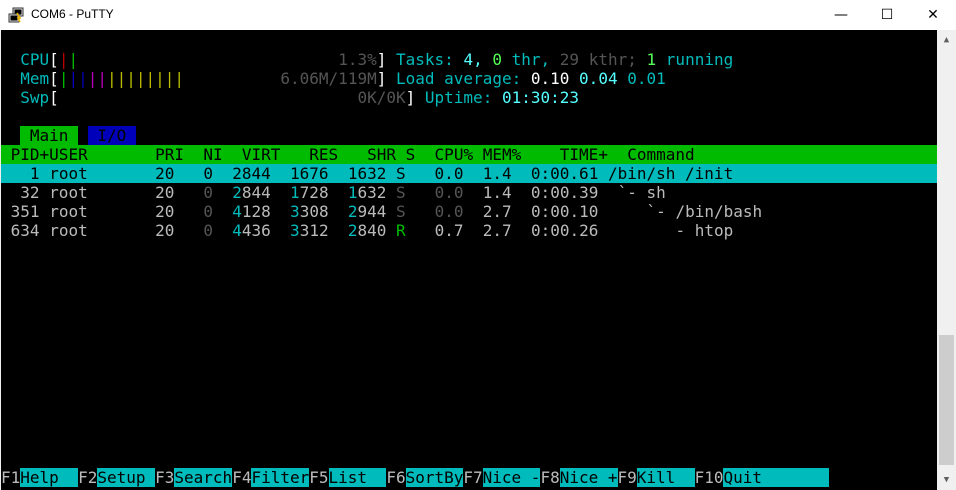 This screenshot has width=956, height=490. I want to click on column-cpu: CPU%, so click(454, 154).